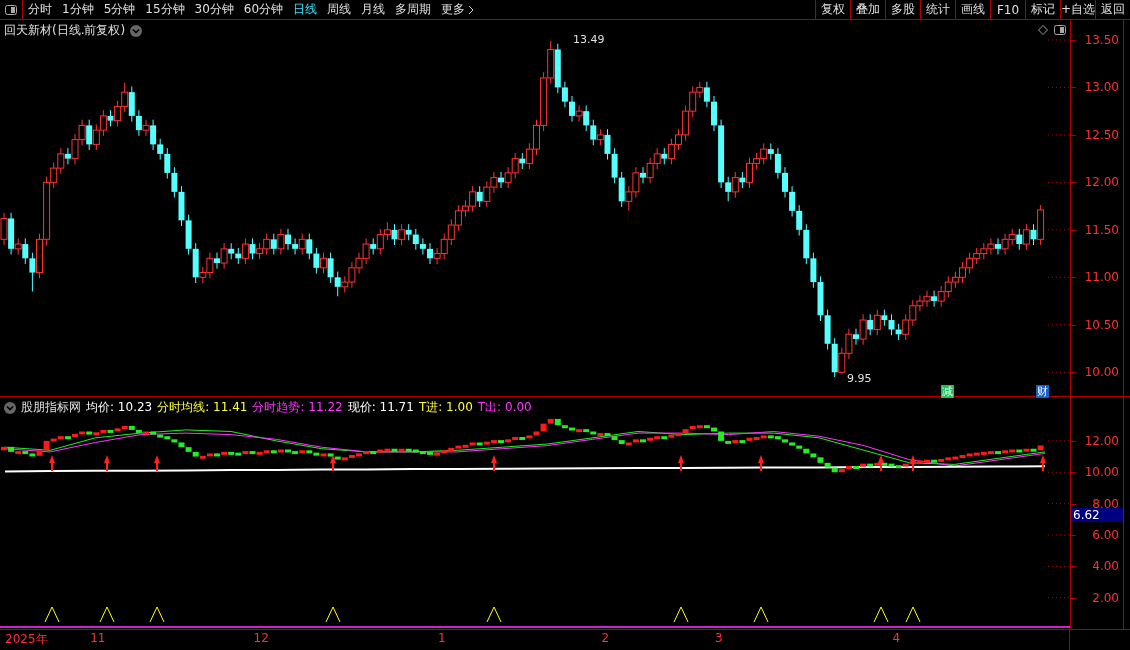  What do you see at coordinates (458, 9) in the screenshot?
I see `more-menu: 更多` at bounding box center [458, 9].